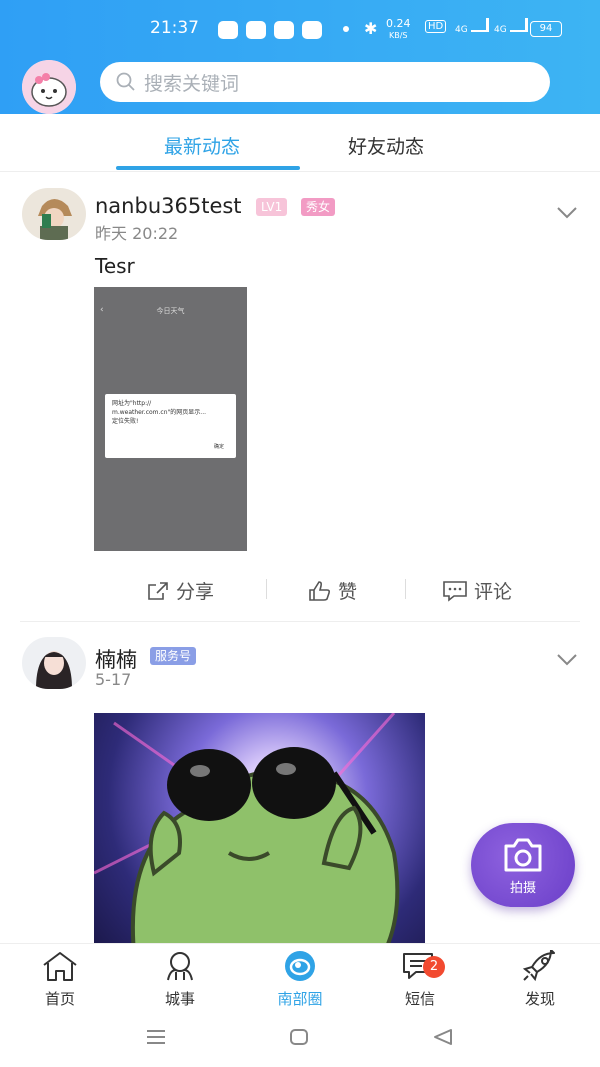 The height and width of the screenshot is (1067, 600). I want to click on city-icon, so click(180, 966).